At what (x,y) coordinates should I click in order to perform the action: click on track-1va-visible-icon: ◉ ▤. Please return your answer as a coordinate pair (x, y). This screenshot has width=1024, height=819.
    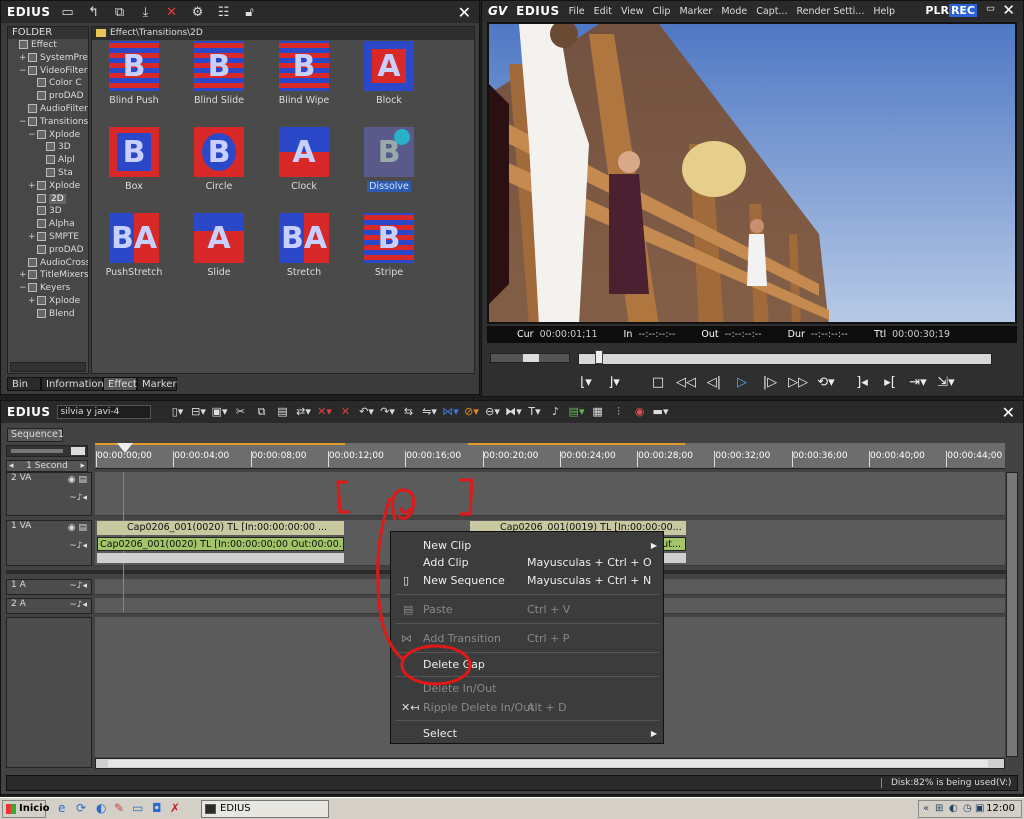
    Looking at the image, I should click on (77, 528).